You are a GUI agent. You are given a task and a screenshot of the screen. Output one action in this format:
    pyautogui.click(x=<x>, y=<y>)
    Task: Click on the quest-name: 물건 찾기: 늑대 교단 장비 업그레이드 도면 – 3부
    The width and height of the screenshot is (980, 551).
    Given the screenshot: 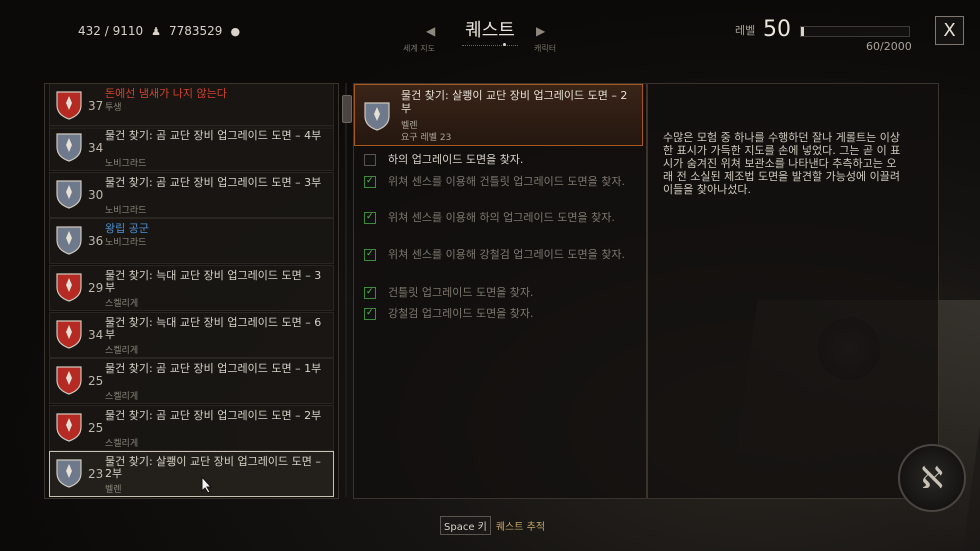 What is the action you would take?
    pyautogui.click(x=213, y=281)
    